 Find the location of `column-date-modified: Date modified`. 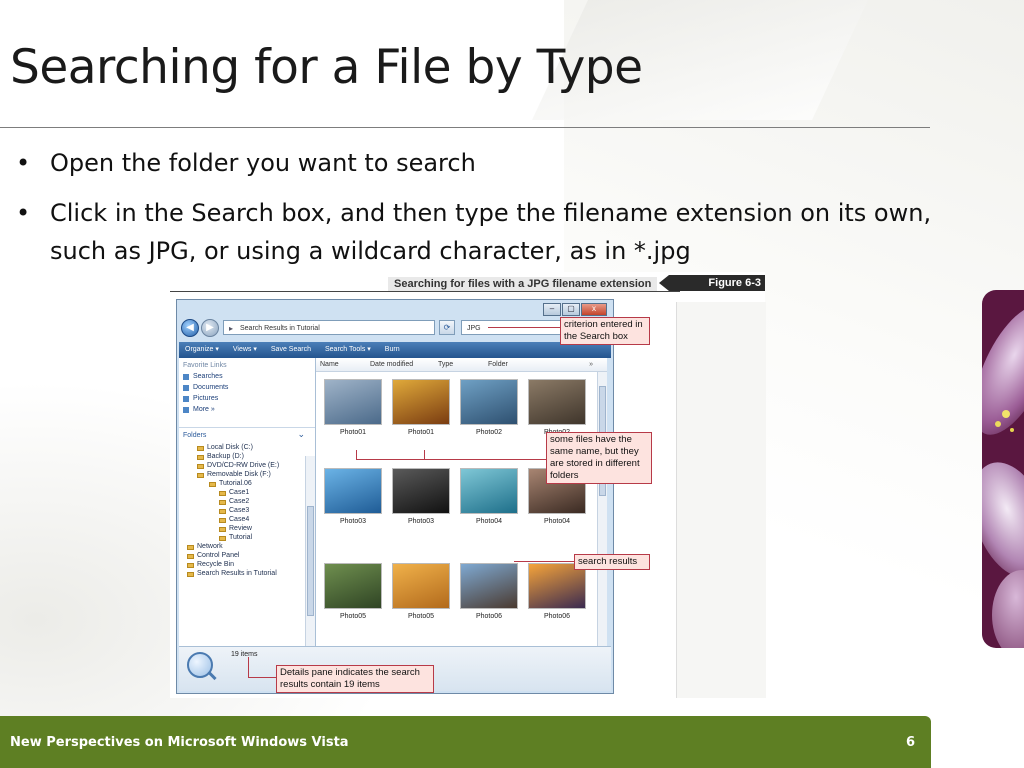

column-date-modified: Date modified is located at coordinates (391, 364).